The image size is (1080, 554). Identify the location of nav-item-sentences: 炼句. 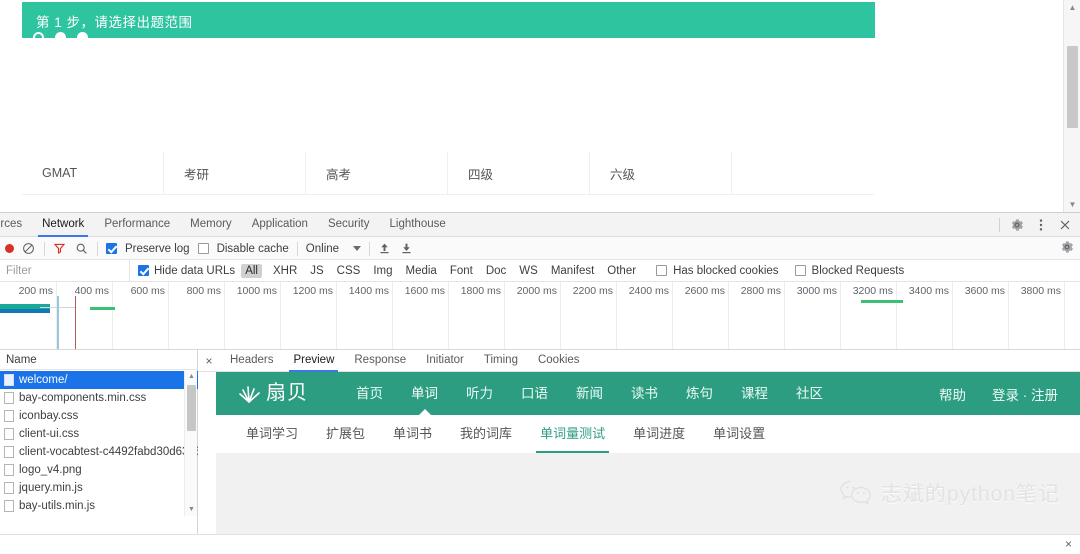
(699, 393).